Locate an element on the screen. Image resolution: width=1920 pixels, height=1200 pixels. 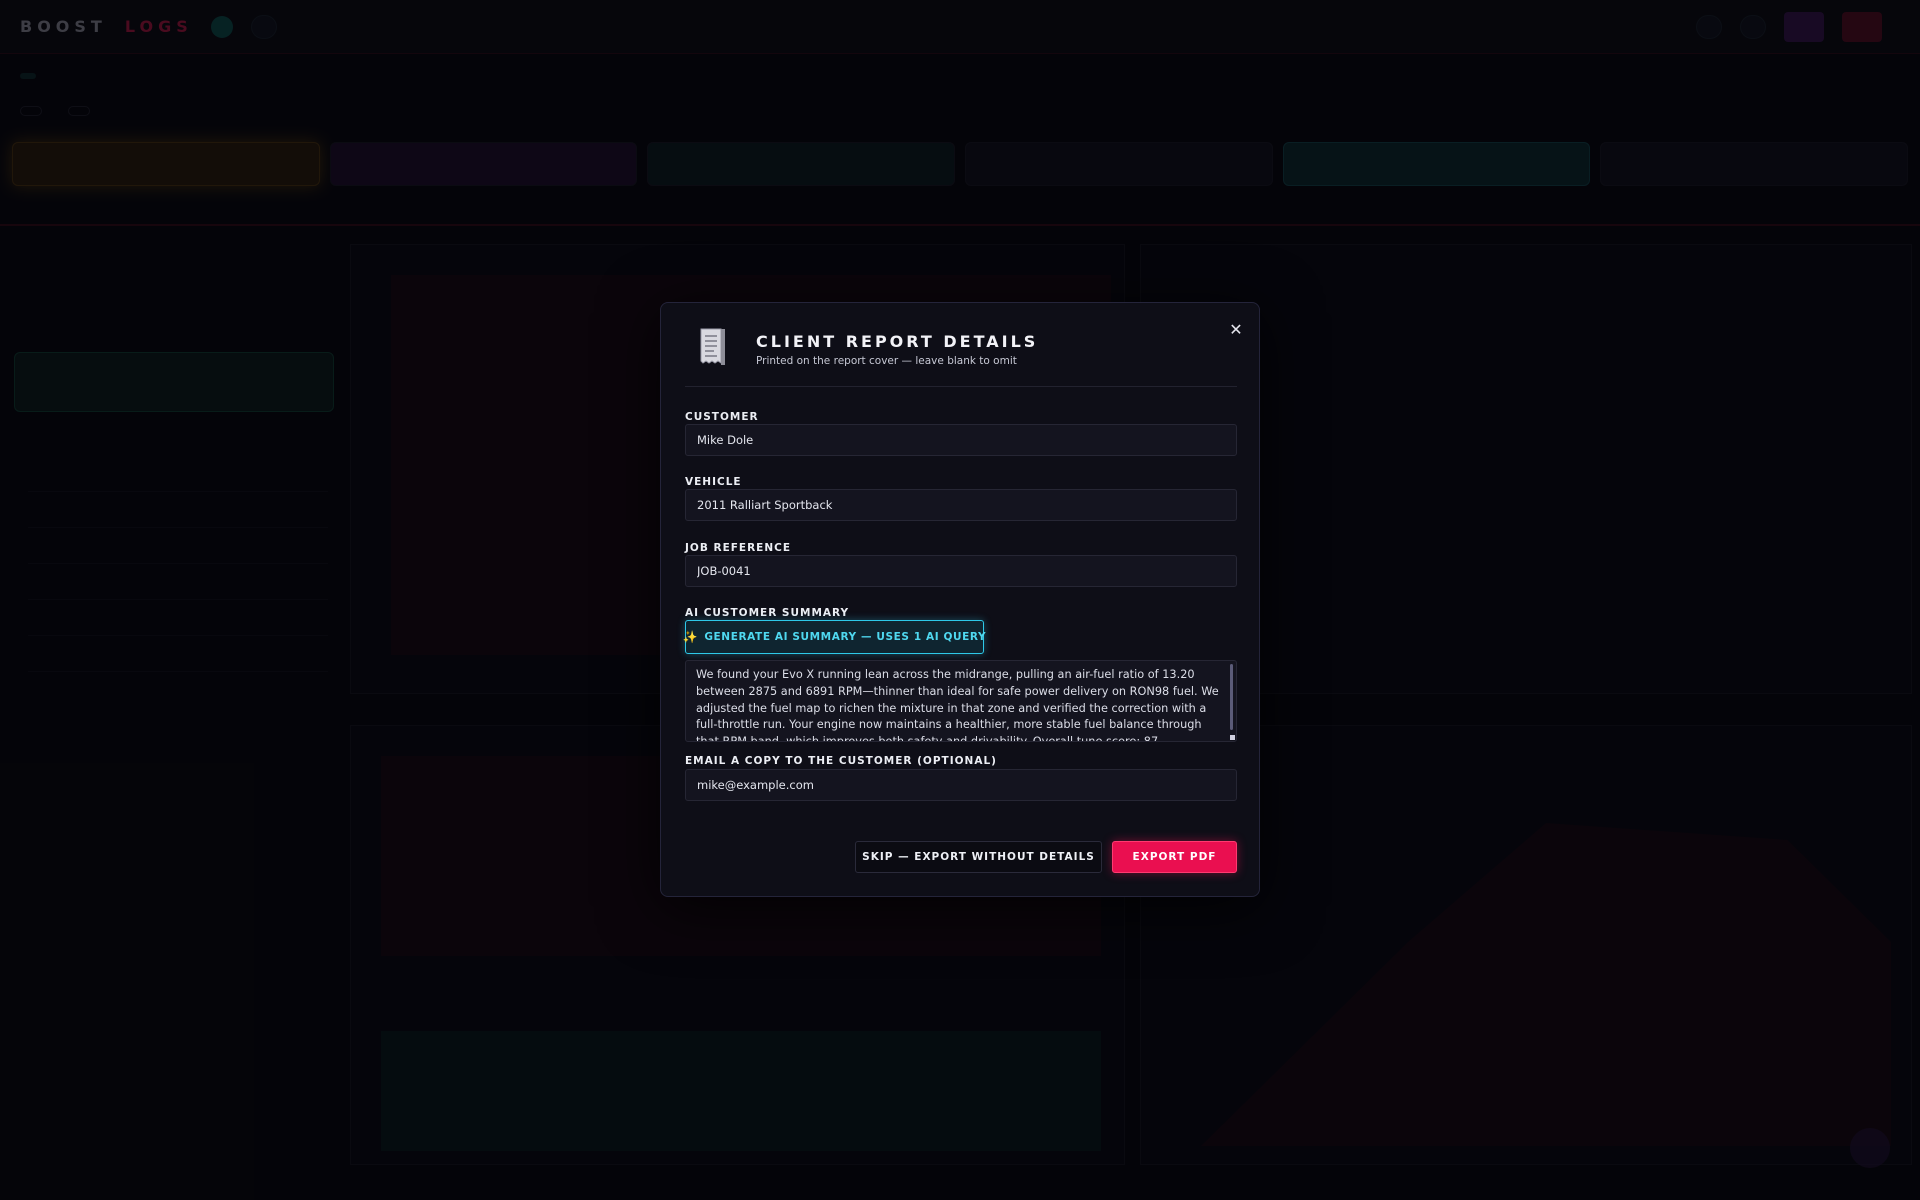
job-reference-input is located at coordinates (961, 571).